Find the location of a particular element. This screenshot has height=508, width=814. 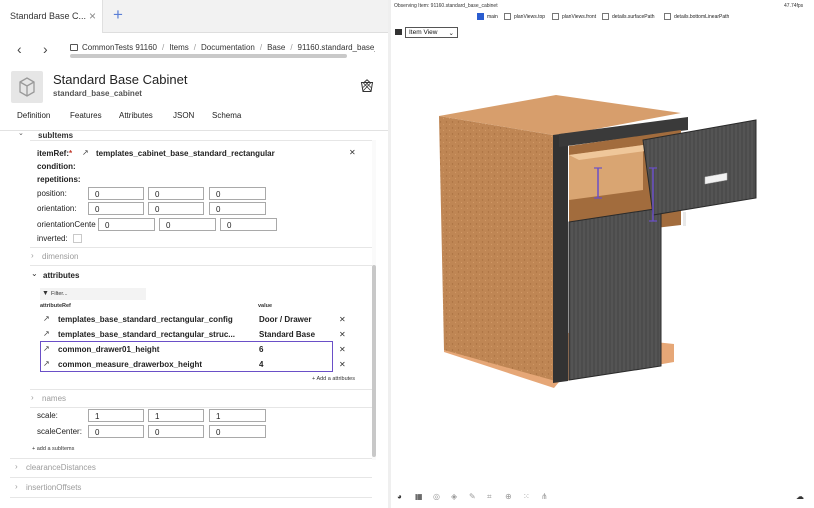

close-icon: × is located at coordinates (92, 16).